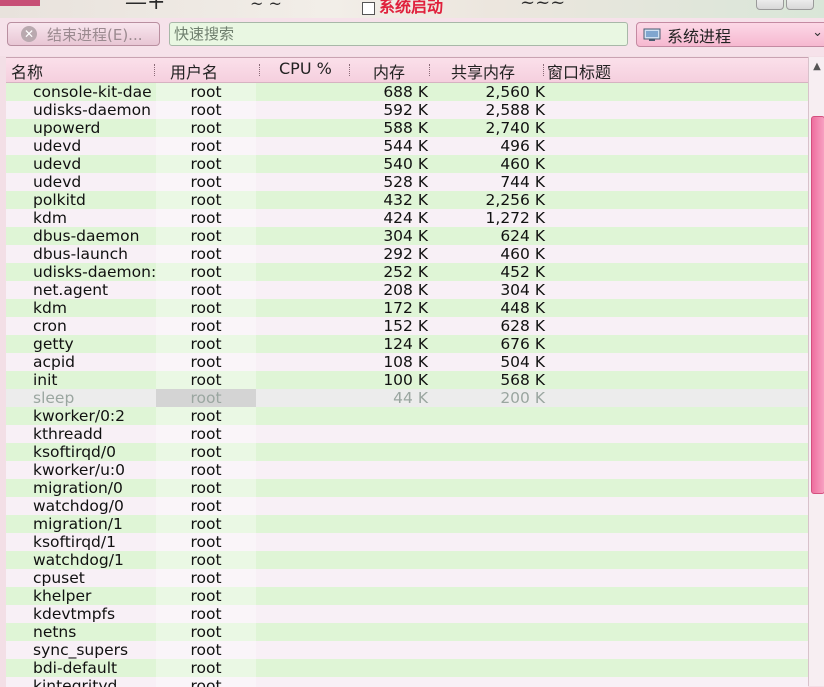  What do you see at coordinates (27, 71) in the screenshot?
I see `column-header-name: 名称` at bounding box center [27, 71].